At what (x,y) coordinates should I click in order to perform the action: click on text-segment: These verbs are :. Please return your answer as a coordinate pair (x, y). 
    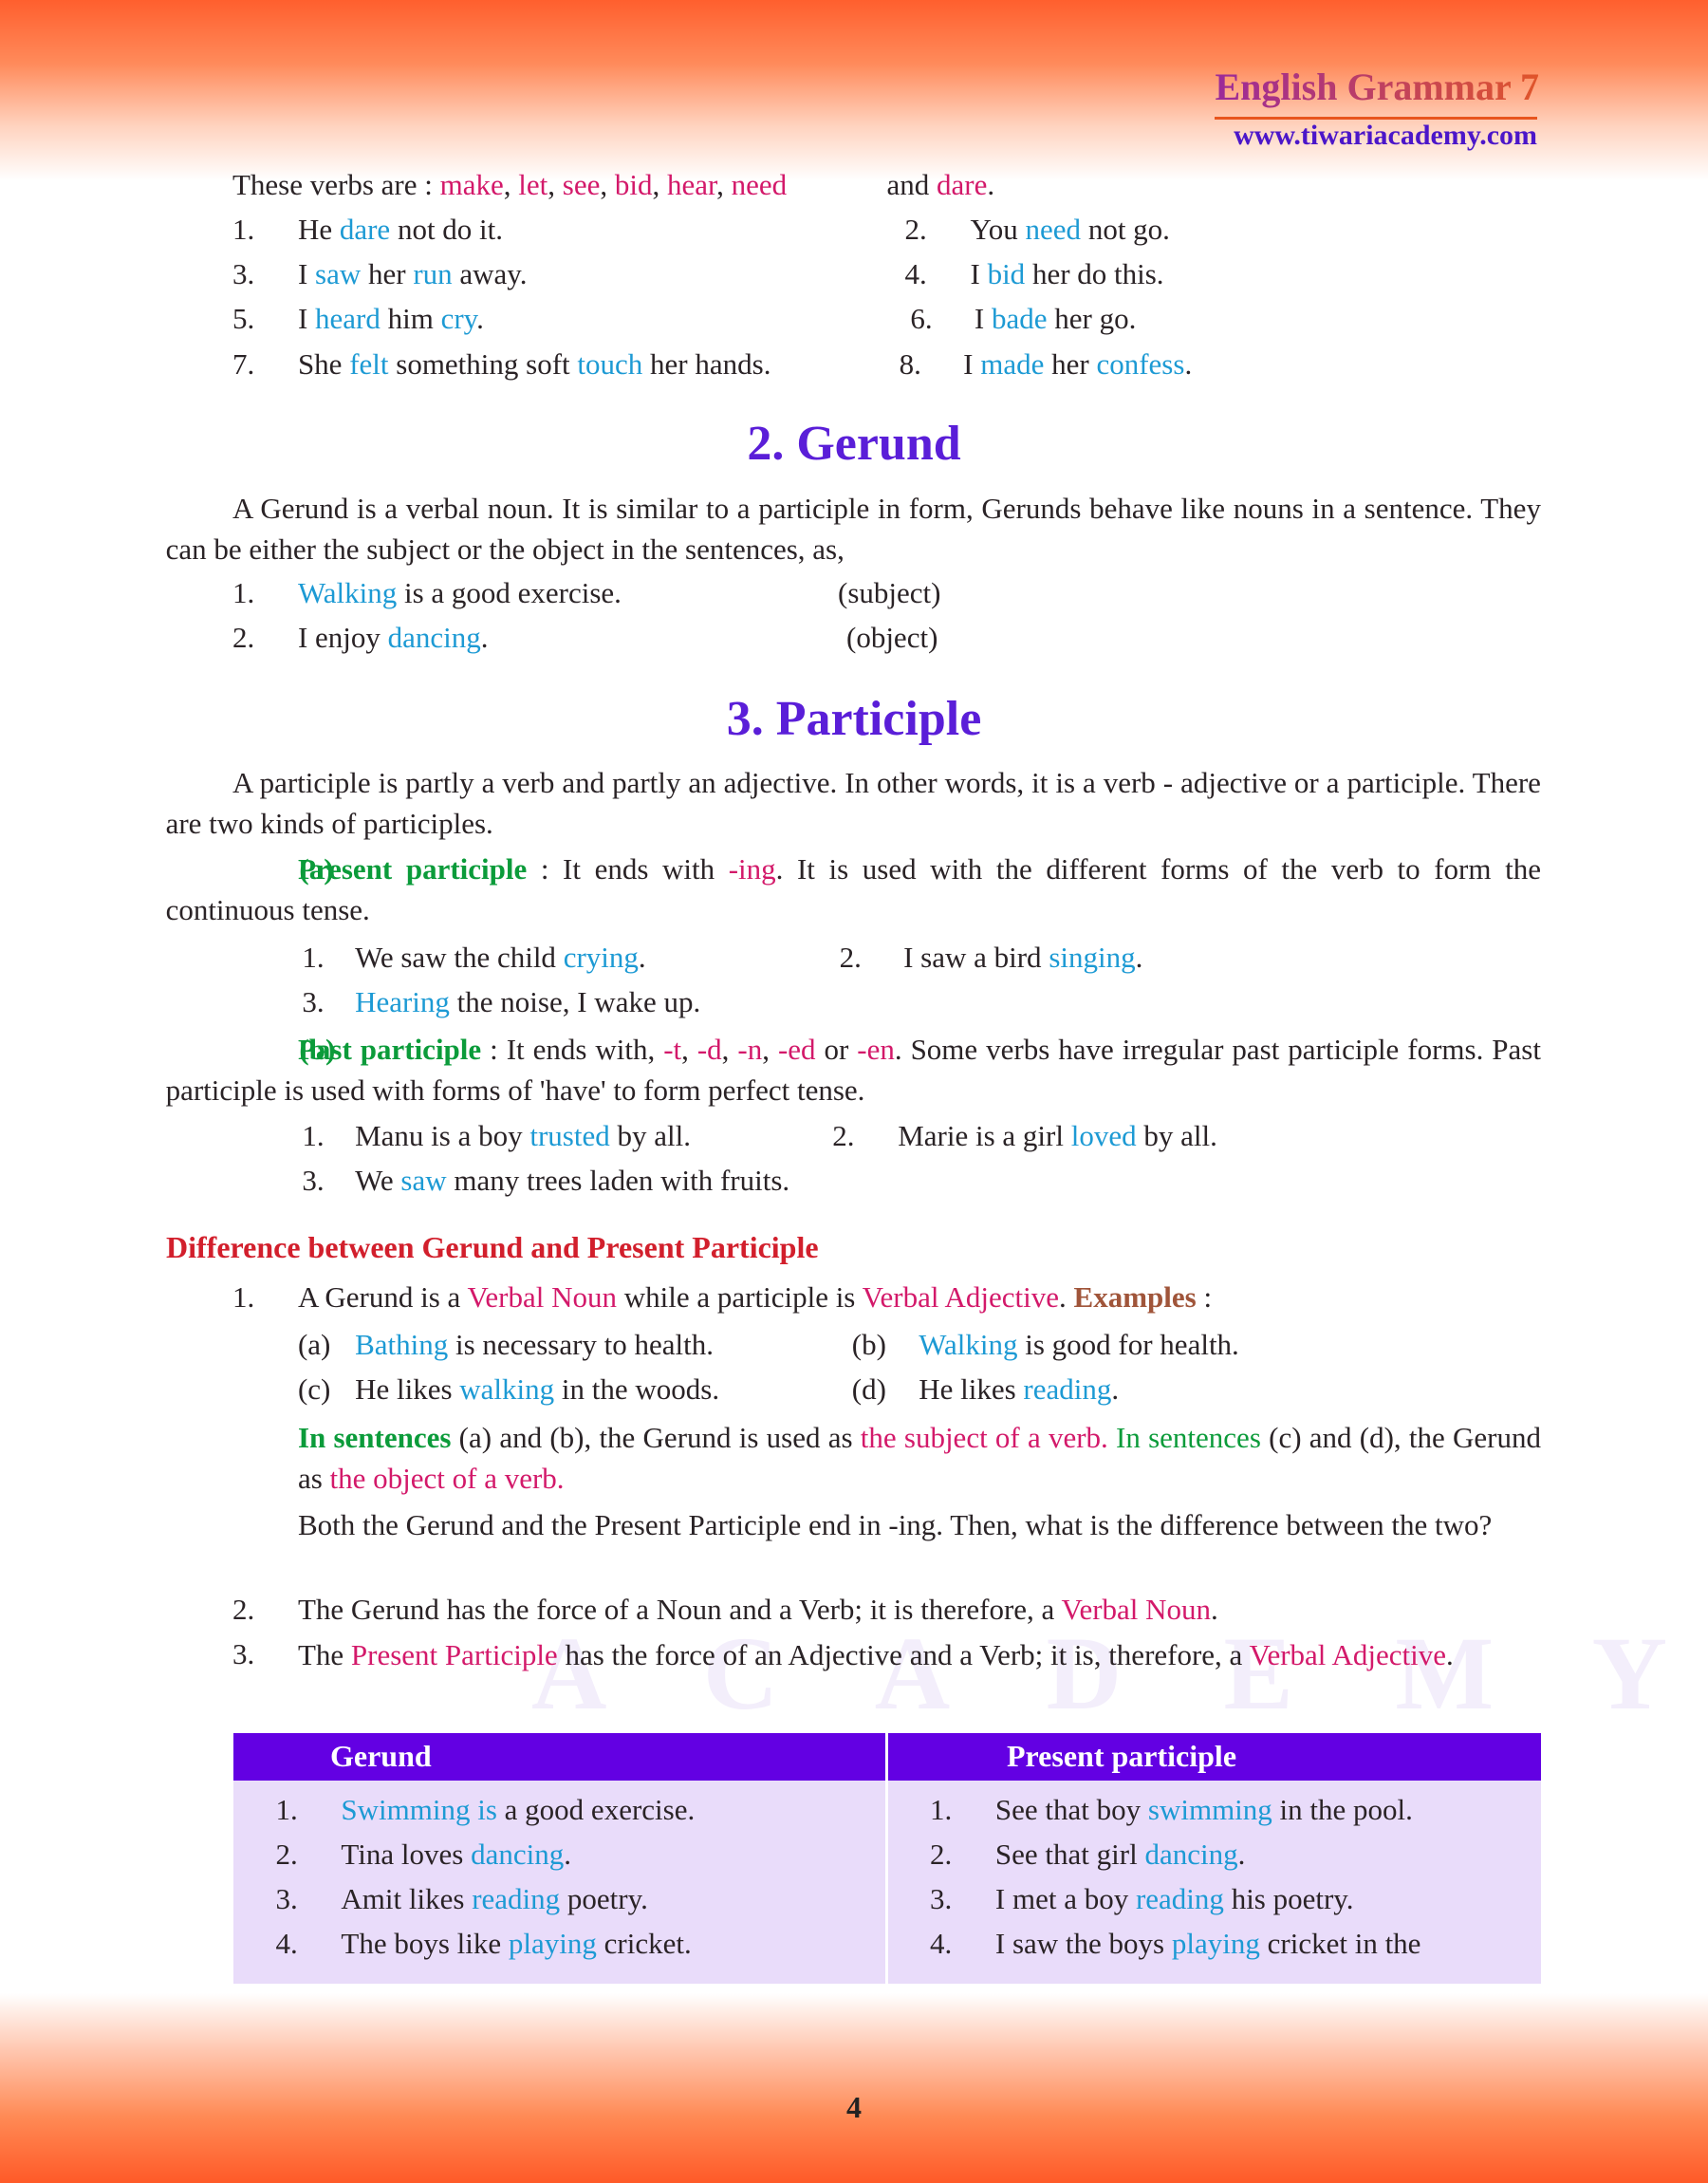
    Looking at the image, I should click on (336, 185).